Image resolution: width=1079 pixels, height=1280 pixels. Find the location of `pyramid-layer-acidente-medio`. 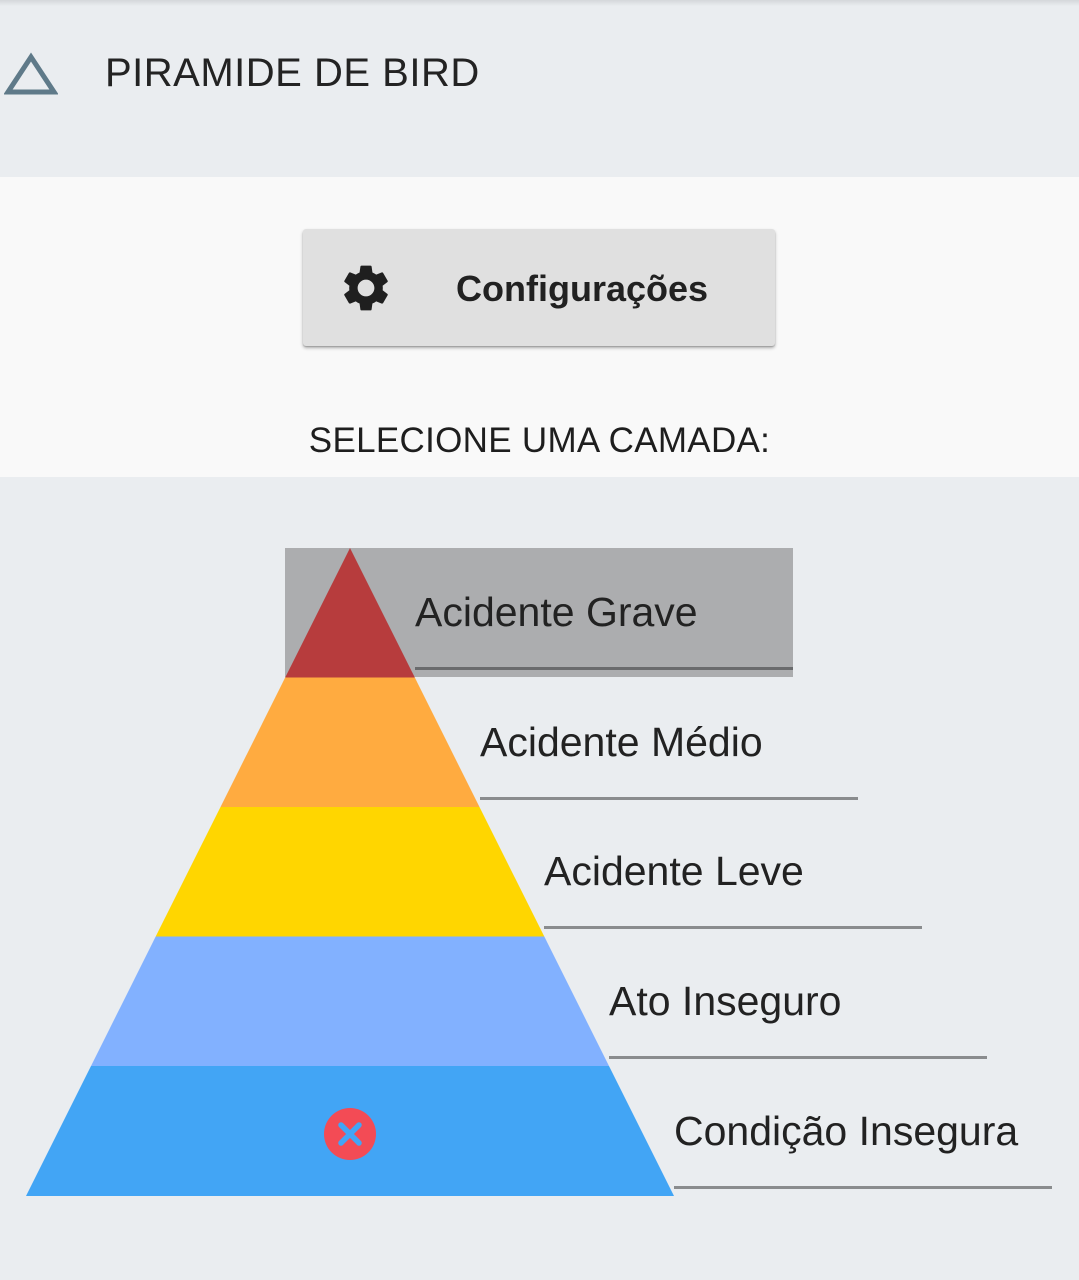

pyramid-layer-acidente-medio is located at coordinates (350, 742).